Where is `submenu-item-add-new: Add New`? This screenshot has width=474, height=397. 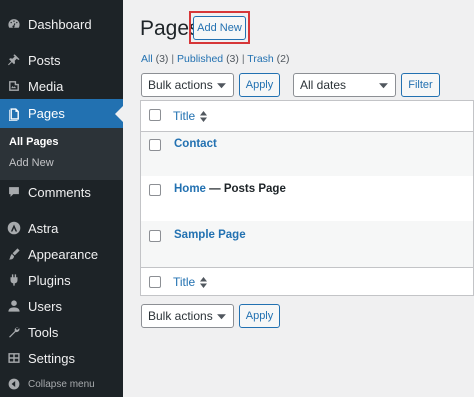 submenu-item-add-new: Add New is located at coordinates (31, 163).